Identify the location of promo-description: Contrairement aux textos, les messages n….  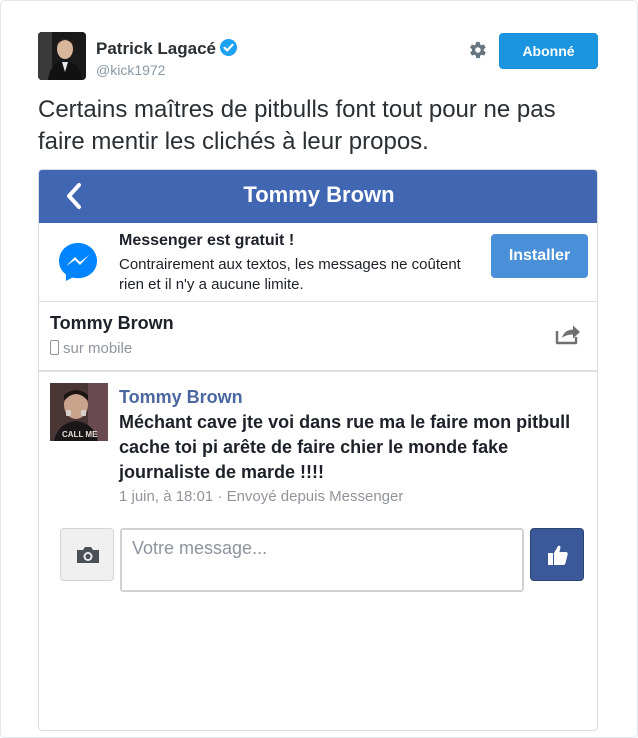
(290, 274).